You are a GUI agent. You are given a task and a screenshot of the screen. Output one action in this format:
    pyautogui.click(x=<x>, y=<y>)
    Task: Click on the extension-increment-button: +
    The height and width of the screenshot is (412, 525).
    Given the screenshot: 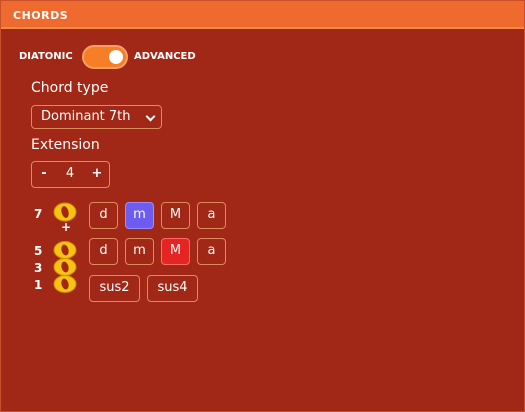 What is the action you would take?
    pyautogui.click(x=97, y=174)
    